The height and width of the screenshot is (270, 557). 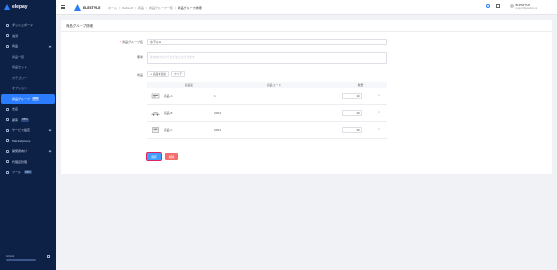 What do you see at coordinates (17, 172) in the screenshot?
I see `sidebar-item-label: ツール` at bounding box center [17, 172].